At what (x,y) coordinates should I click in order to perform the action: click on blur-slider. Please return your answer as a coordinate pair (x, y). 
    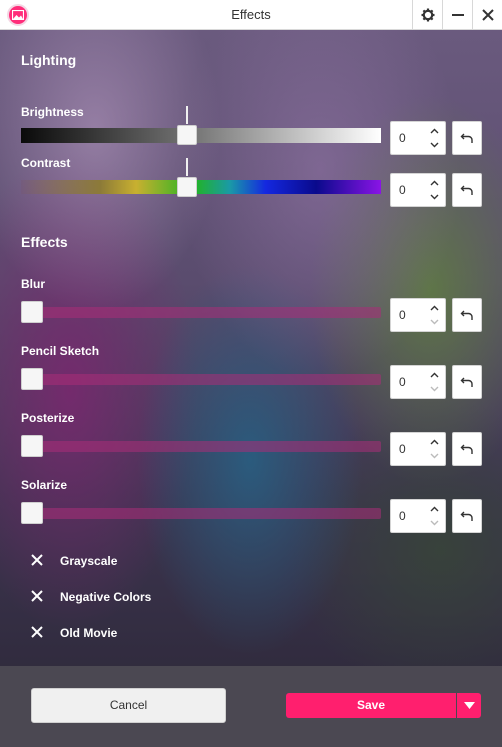
    Looking at the image, I should click on (201, 312).